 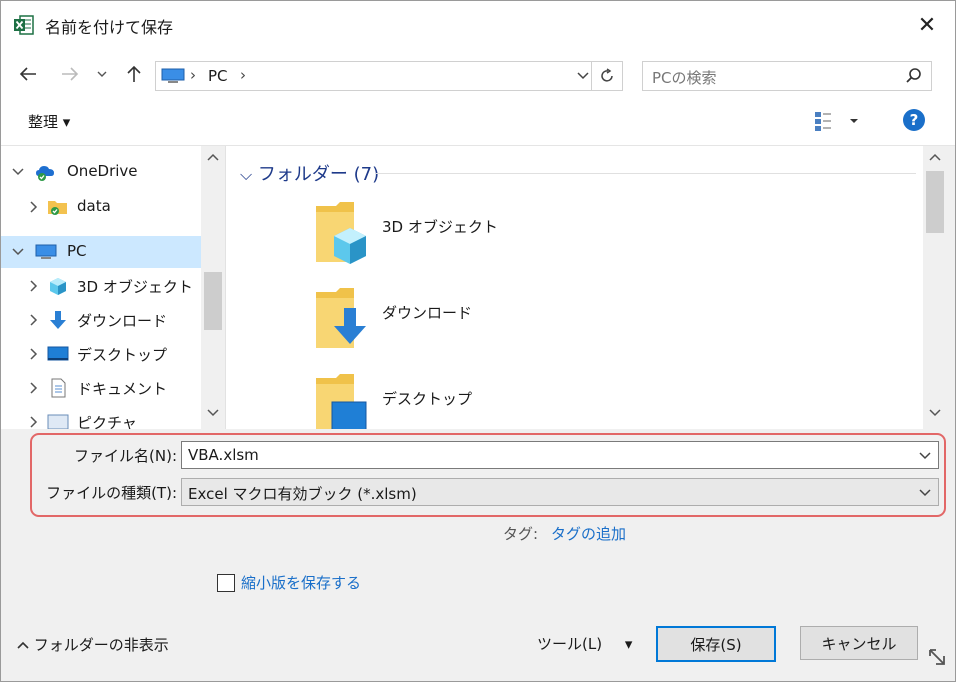 I want to click on tags-label: タグ:, so click(x=521, y=534).